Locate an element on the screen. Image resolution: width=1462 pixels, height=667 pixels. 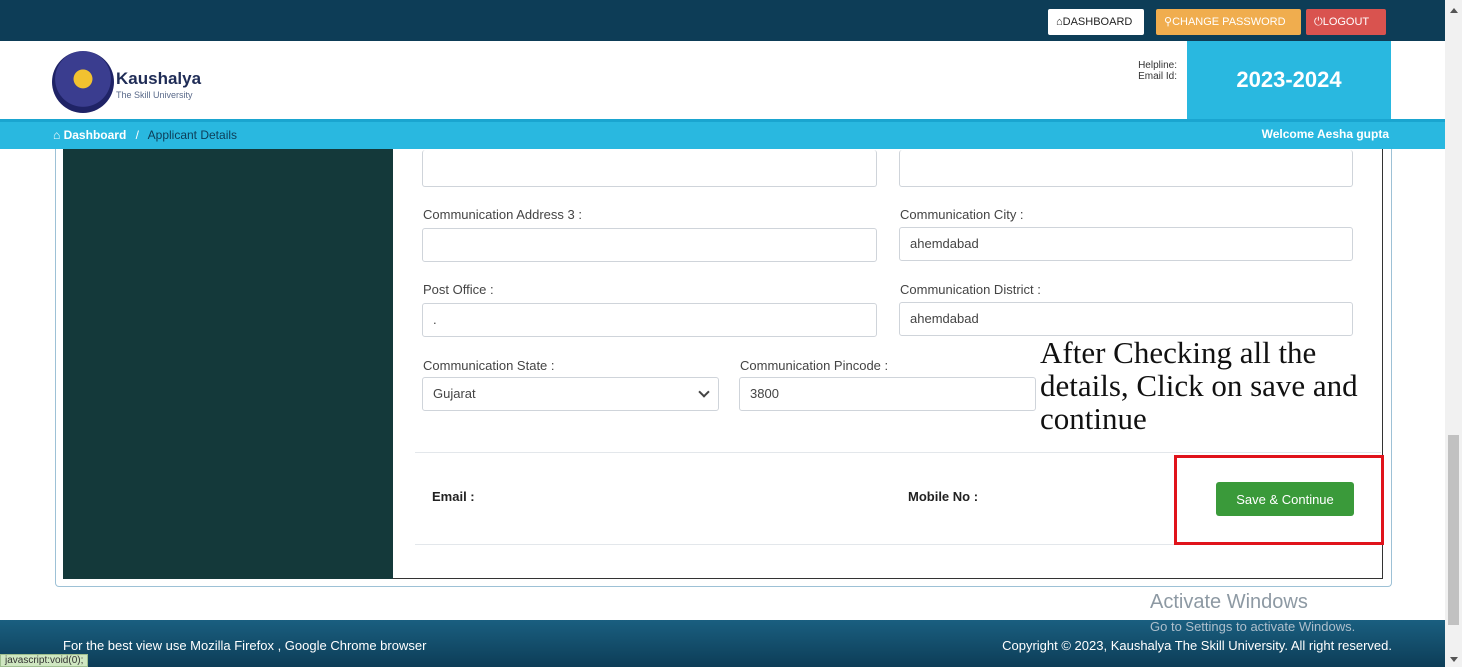
mobile-label: Mobile No : is located at coordinates (943, 496).